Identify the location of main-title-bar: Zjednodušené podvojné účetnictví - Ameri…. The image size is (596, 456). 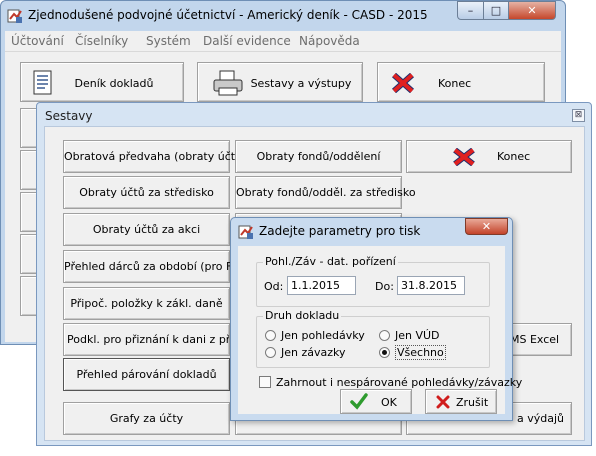
(283, 16).